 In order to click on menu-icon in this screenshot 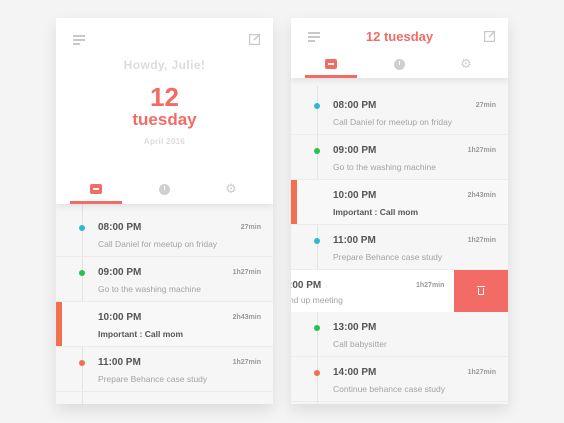, I will do `click(79, 40)`.